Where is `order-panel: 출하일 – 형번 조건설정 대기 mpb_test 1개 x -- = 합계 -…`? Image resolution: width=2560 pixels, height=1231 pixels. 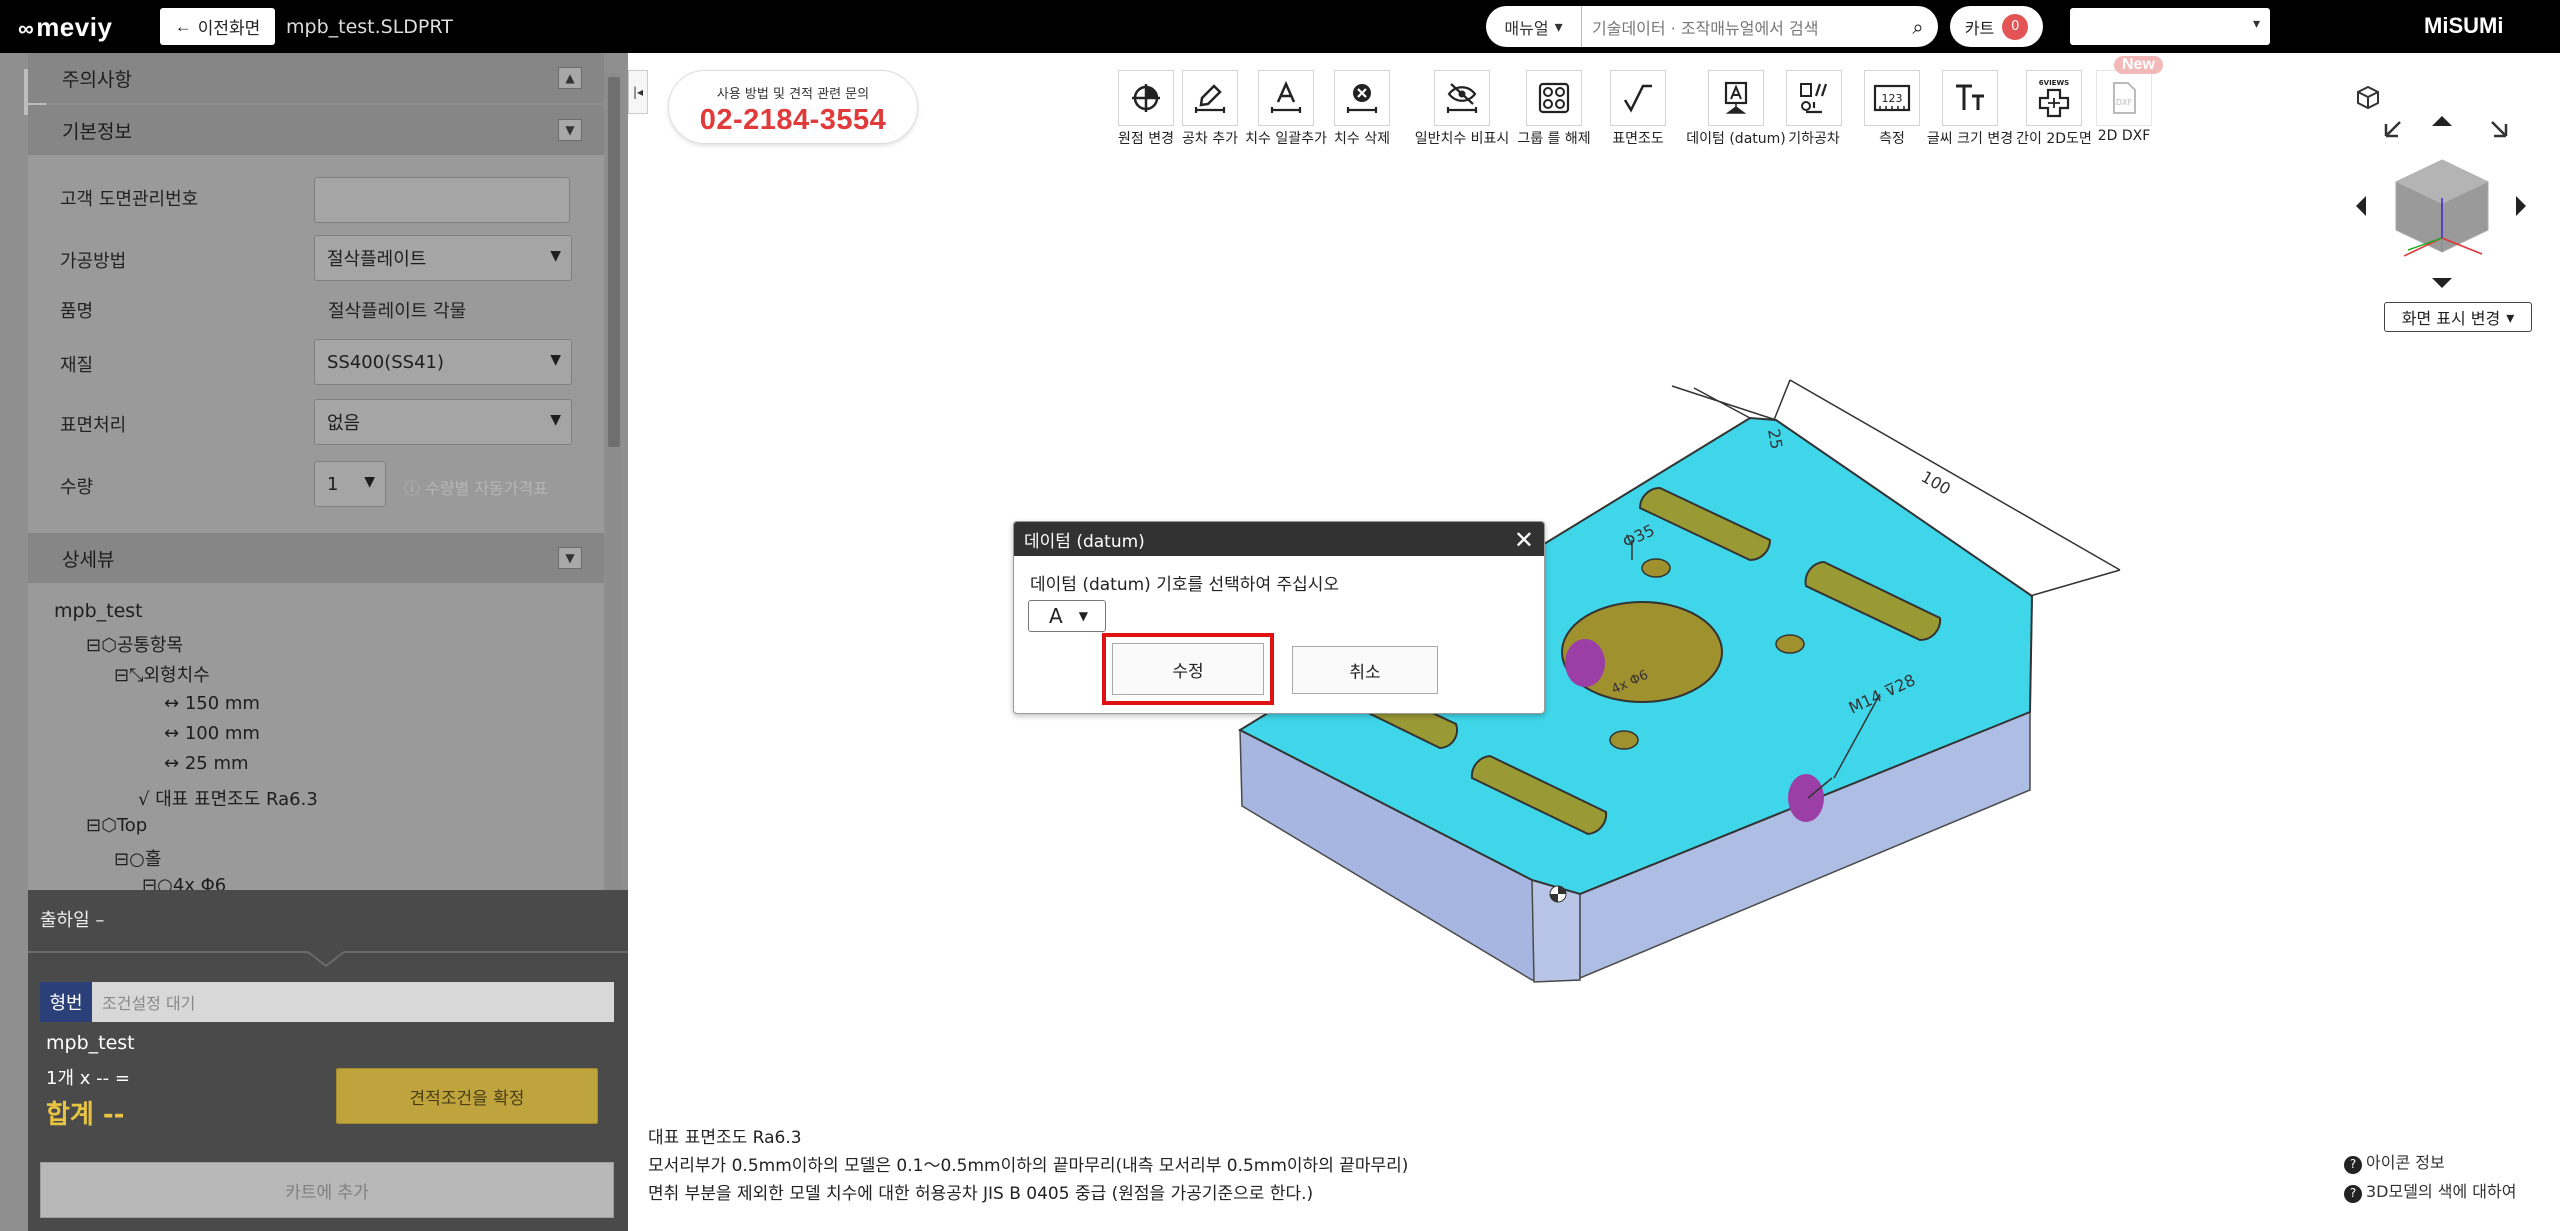 order-panel: 출하일 – 형번 조건설정 대기 mpb_test 1개 x -- = 합계 -… is located at coordinates (328, 1060).